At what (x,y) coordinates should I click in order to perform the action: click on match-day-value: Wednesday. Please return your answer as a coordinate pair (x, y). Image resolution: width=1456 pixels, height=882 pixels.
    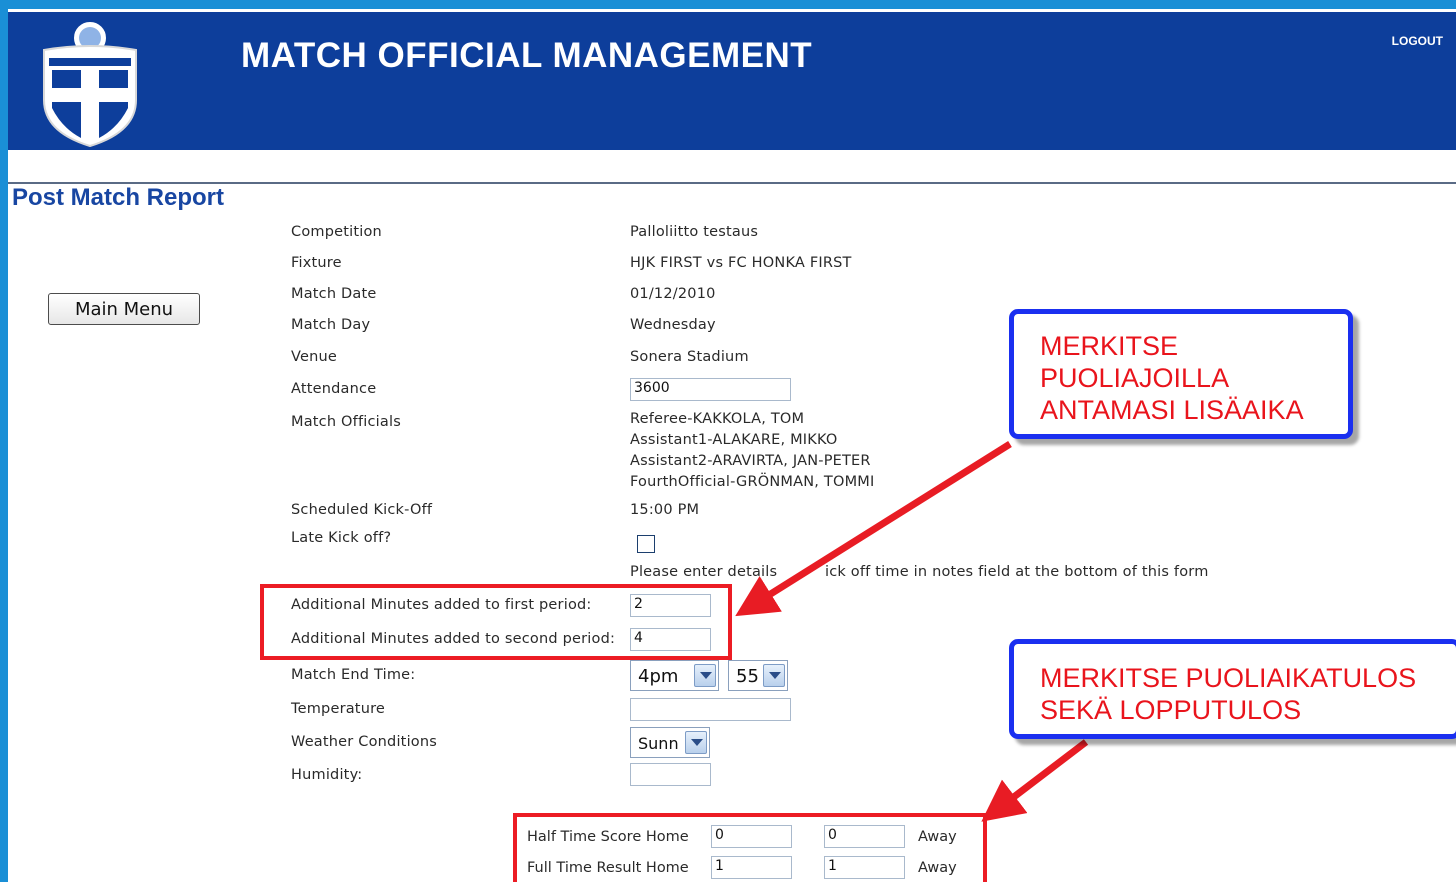
    Looking at the image, I should click on (673, 325).